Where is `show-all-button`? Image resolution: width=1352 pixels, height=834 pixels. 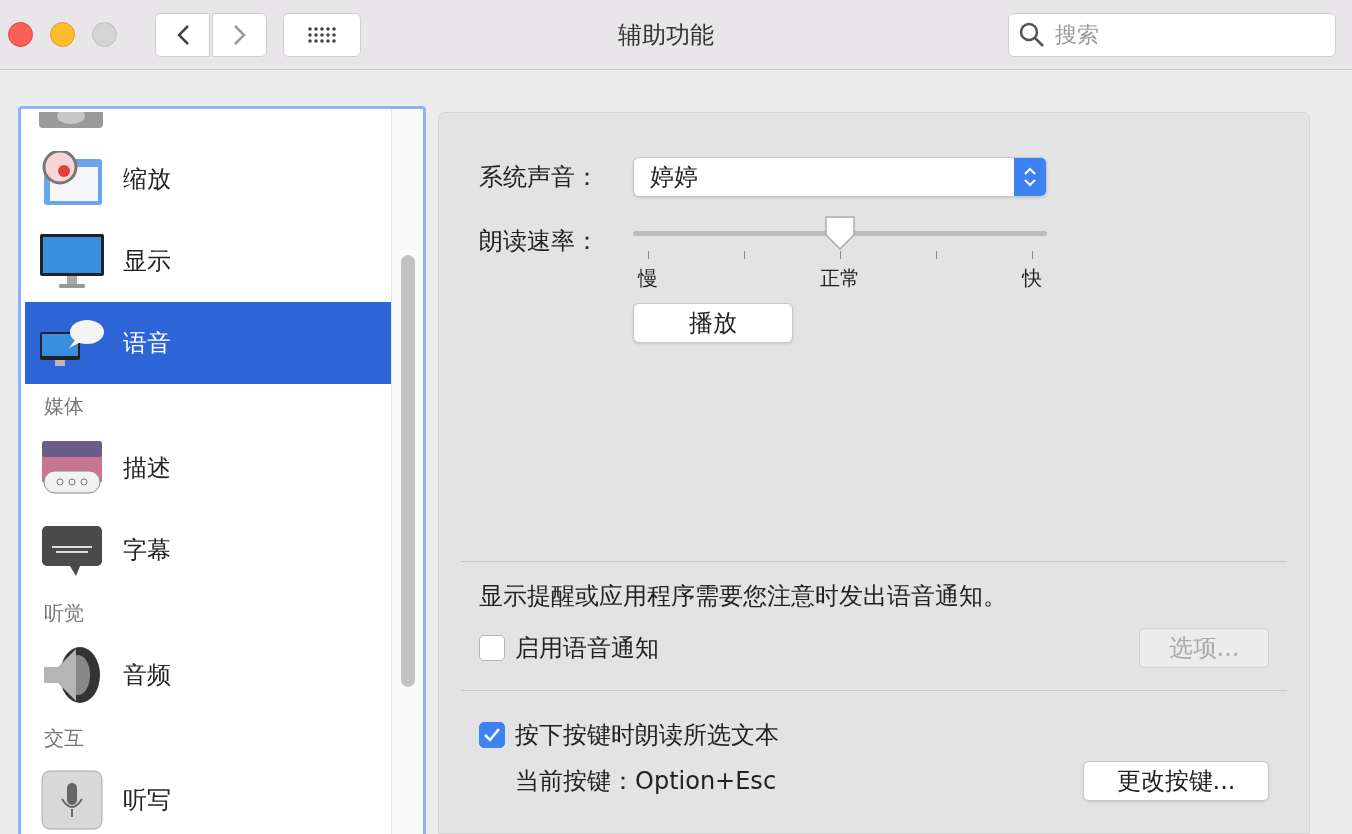 show-all-button is located at coordinates (322, 34).